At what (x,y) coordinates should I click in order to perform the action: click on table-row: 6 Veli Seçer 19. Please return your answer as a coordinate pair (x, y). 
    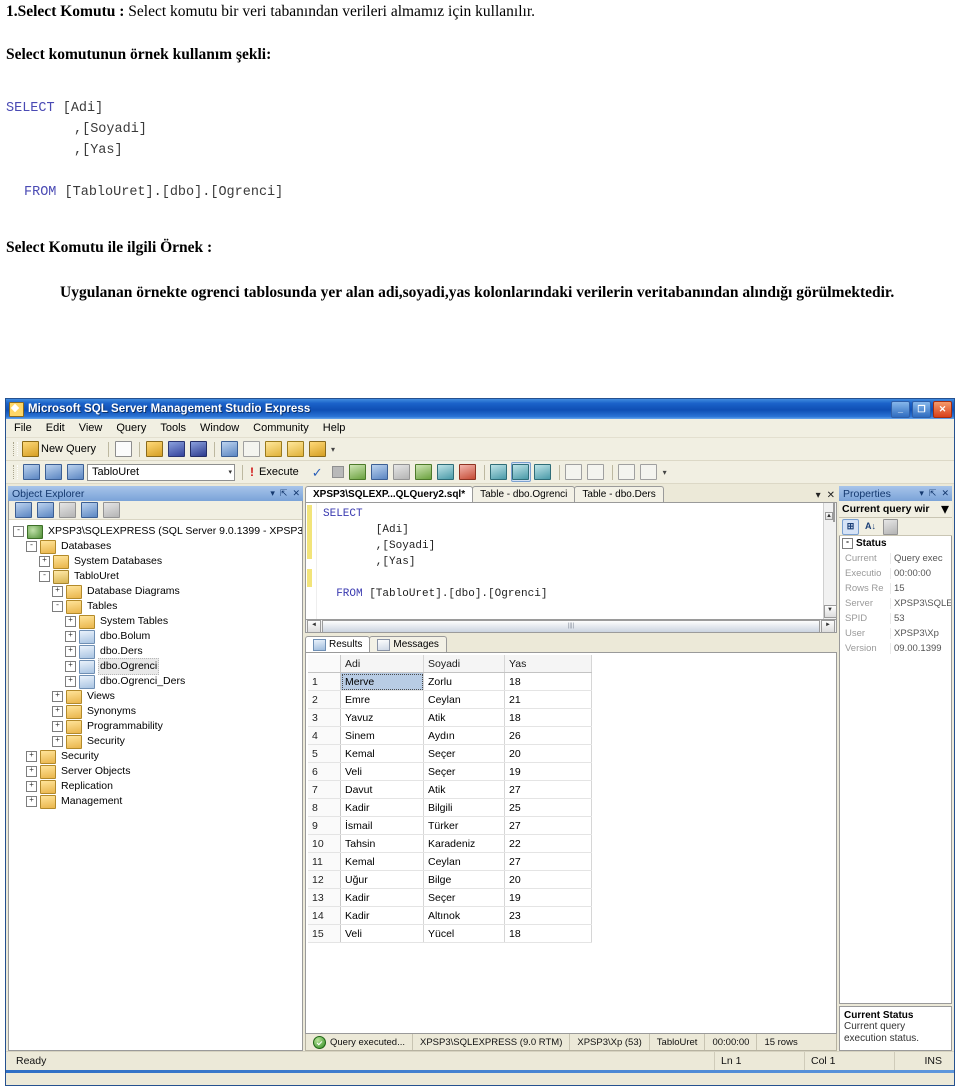
    Looking at the image, I should click on (450, 771).